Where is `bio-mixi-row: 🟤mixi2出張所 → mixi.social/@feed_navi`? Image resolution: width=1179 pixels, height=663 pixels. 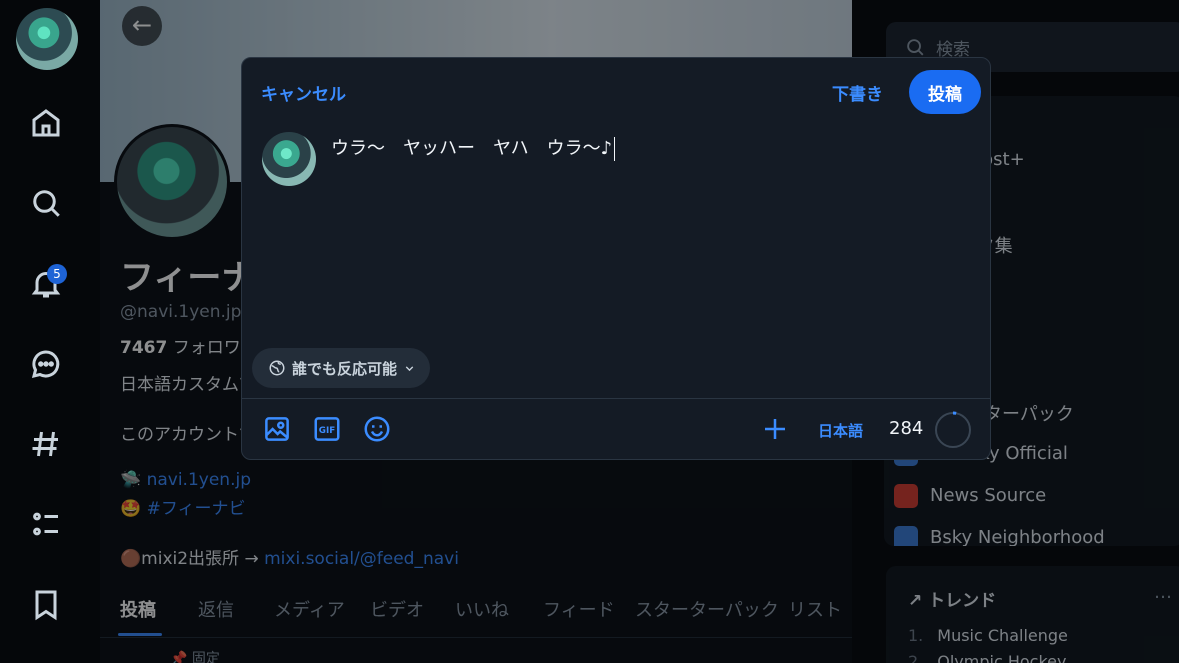 bio-mixi-row: 🟤mixi2出張所 → mixi.social/@feed_navi is located at coordinates (289, 556).